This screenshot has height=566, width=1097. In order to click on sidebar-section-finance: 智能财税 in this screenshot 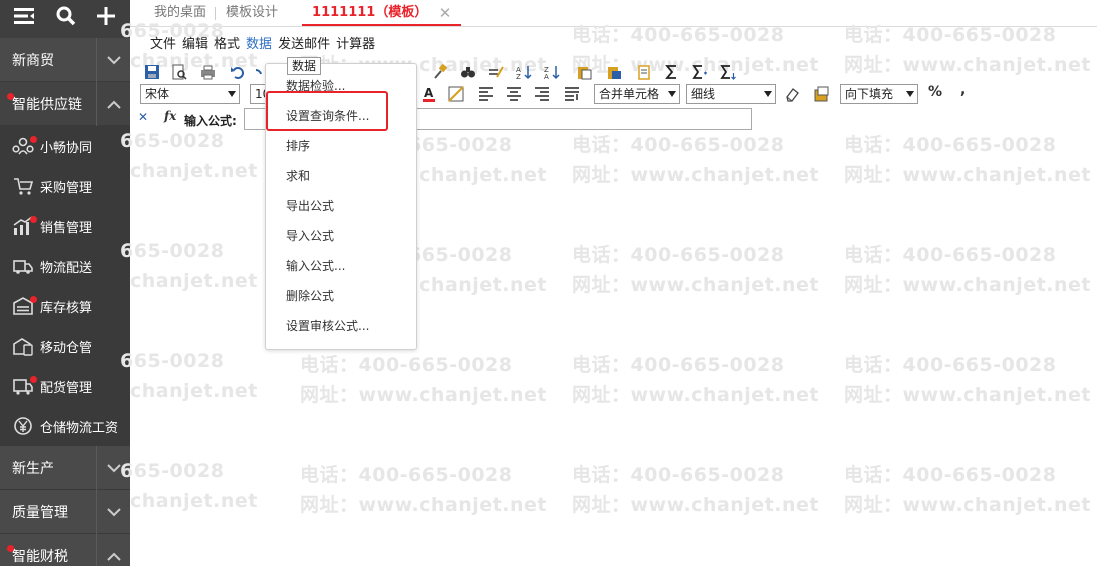, I will do `click(65, 550)`.